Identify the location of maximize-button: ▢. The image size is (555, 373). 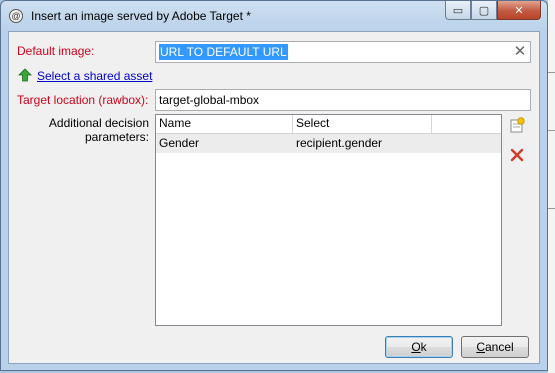
(484, 10).